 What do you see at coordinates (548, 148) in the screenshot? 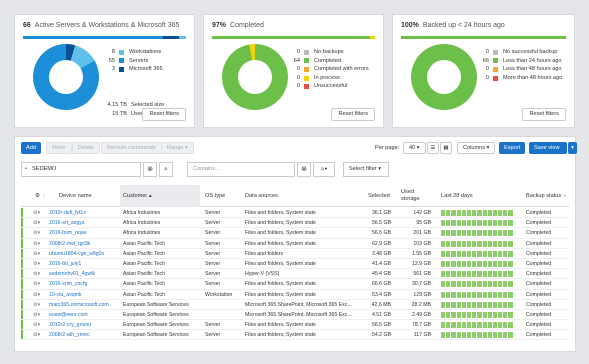
I see `save-view-button: Save view` at bounding box center [548, 148].